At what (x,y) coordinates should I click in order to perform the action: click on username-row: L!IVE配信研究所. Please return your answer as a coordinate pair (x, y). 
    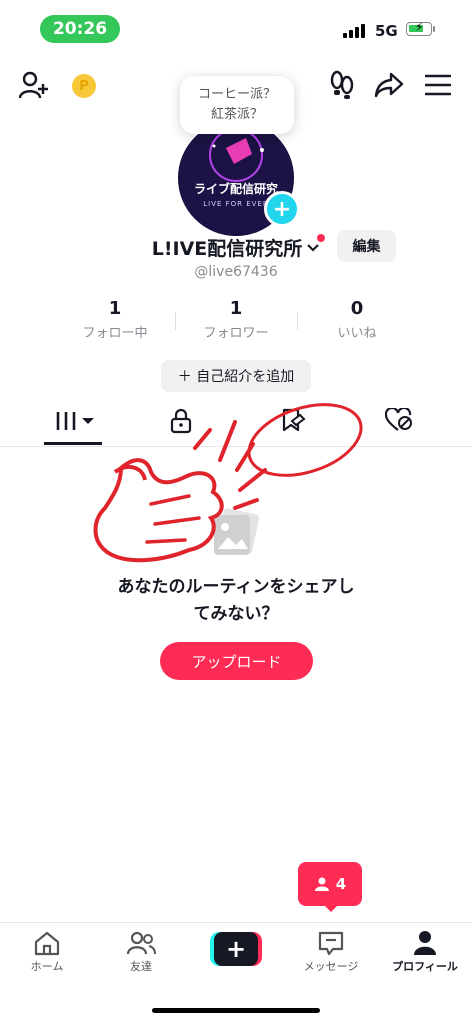
    Looking at the image, I should click on (236, 247).